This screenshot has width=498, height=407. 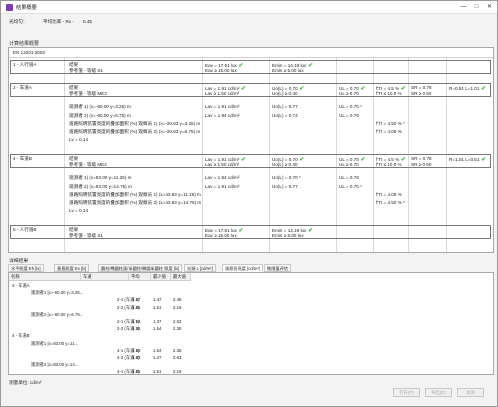 What do you see at coordinates (489, 7) in the screenshot?
I see `close-icon: ✕` at bounding box center [489, 7].